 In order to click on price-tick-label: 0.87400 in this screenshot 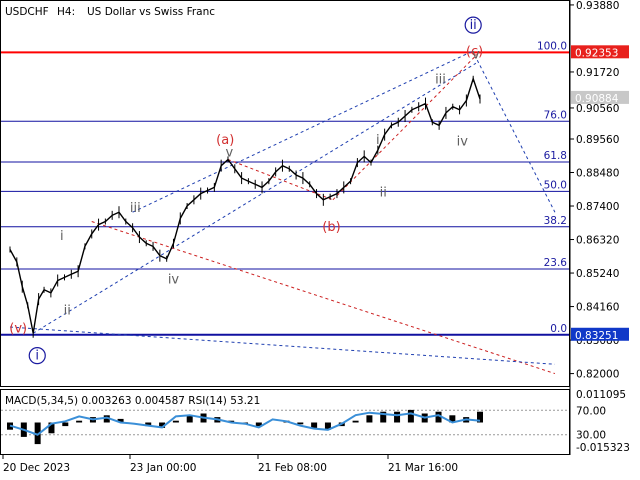, I will do `click(597, 207)`.